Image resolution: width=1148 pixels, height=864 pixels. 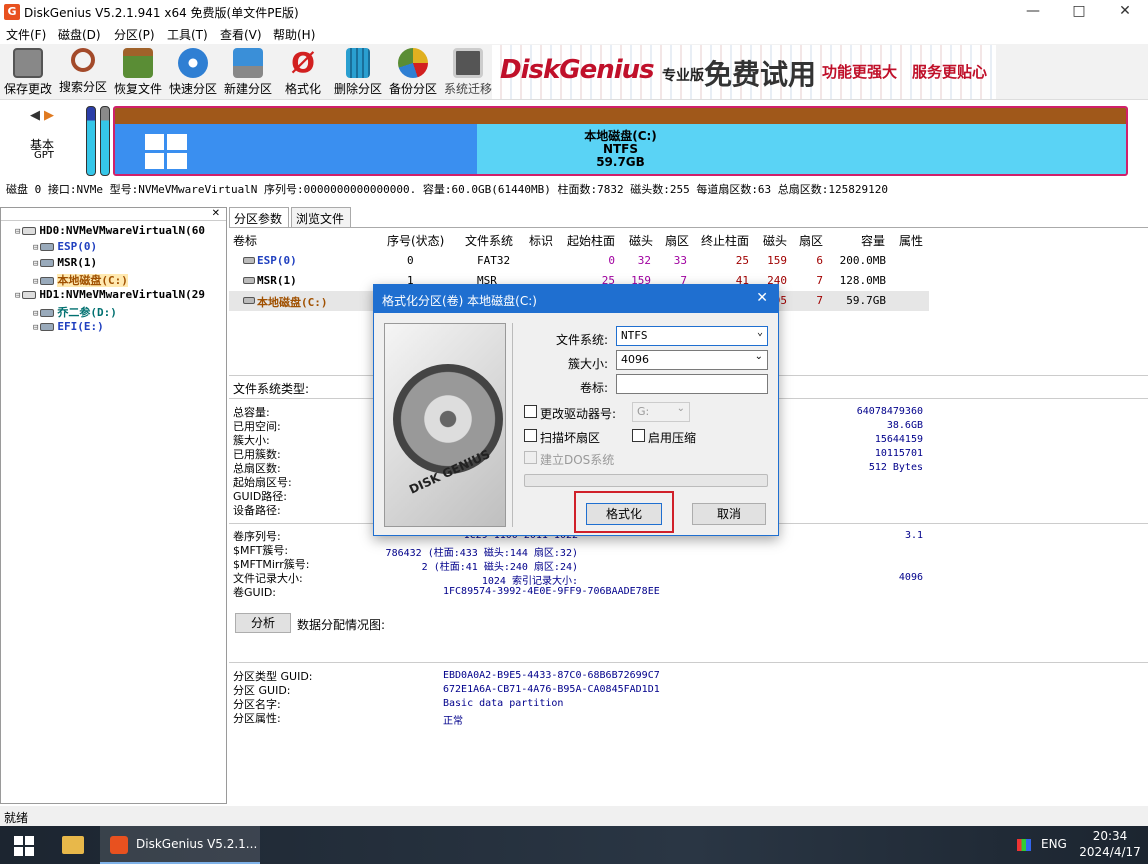 What do you see at coordinates (1110, 844) in the screenshot?
I see `clock: 20:34 2024/4/17` at bounding box center [1110, 844].